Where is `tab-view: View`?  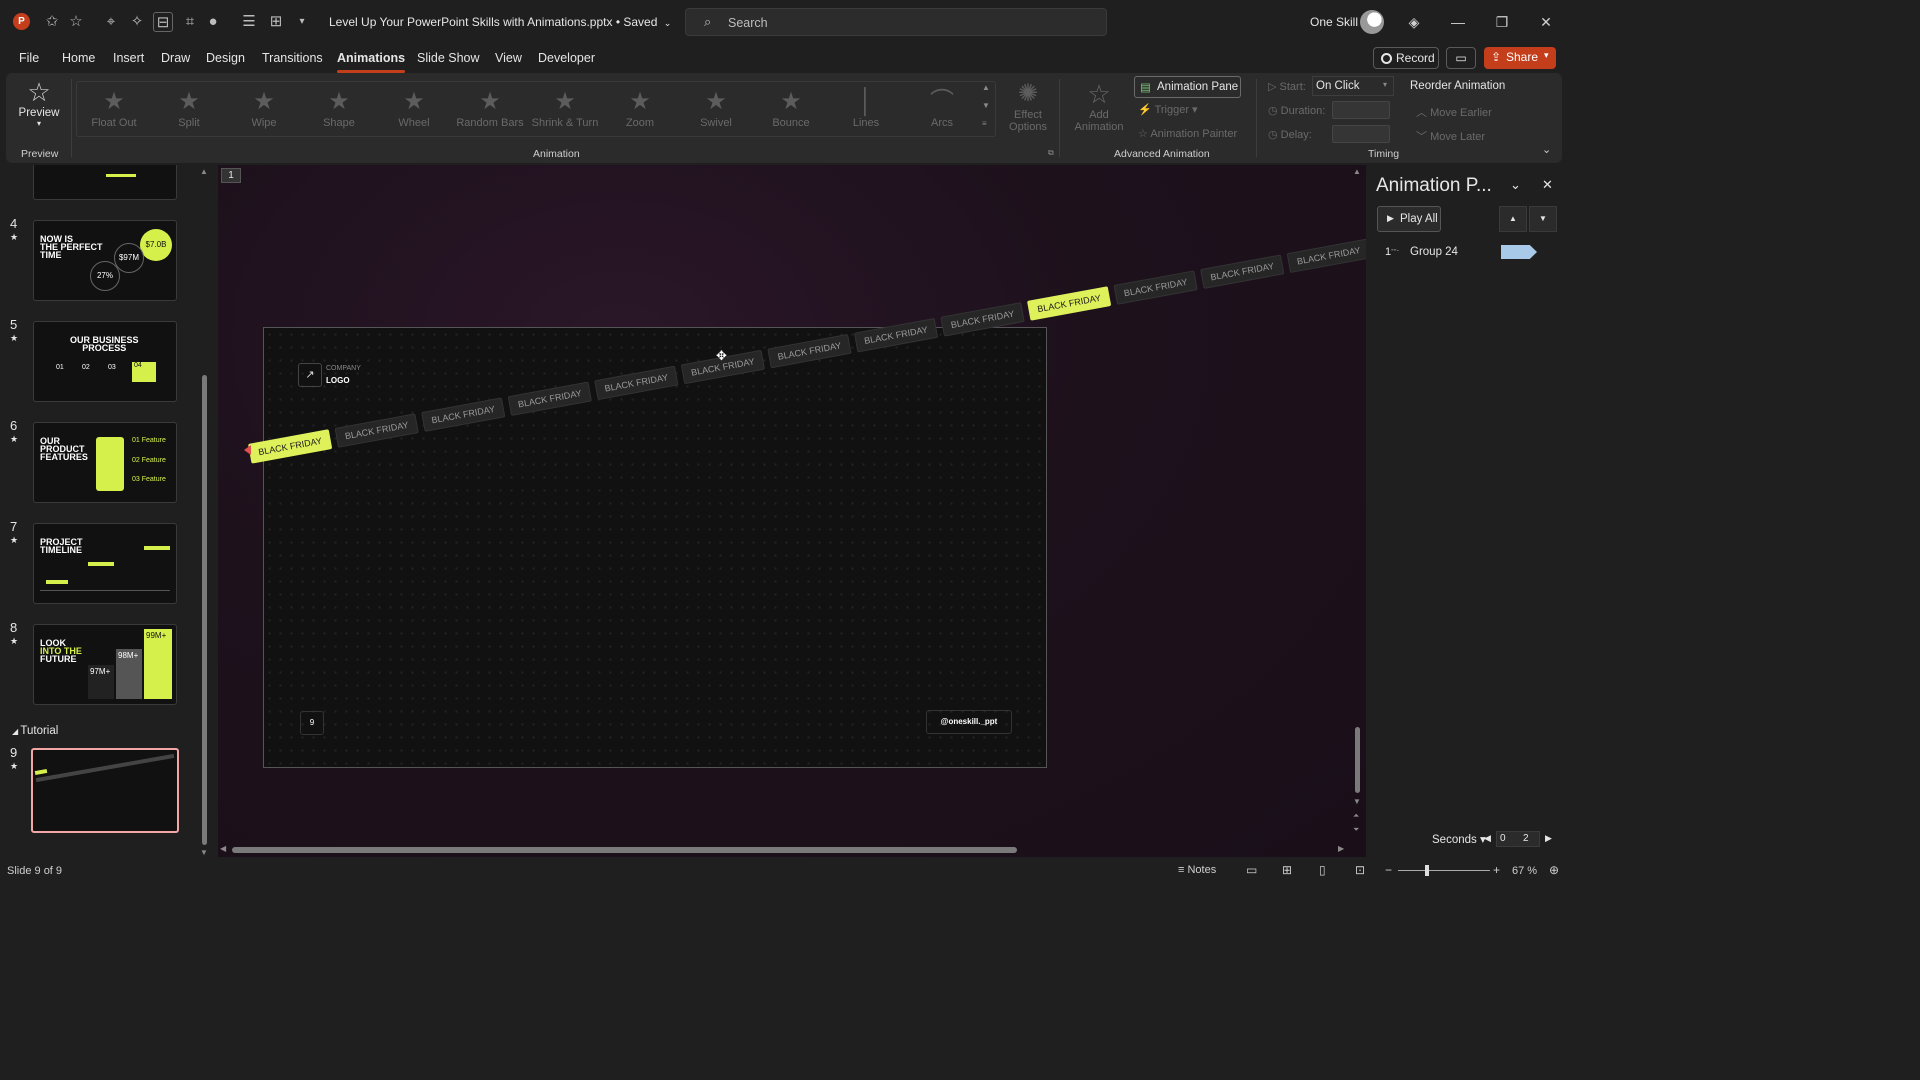 tab-view: View is located at coordinates (508, 58).